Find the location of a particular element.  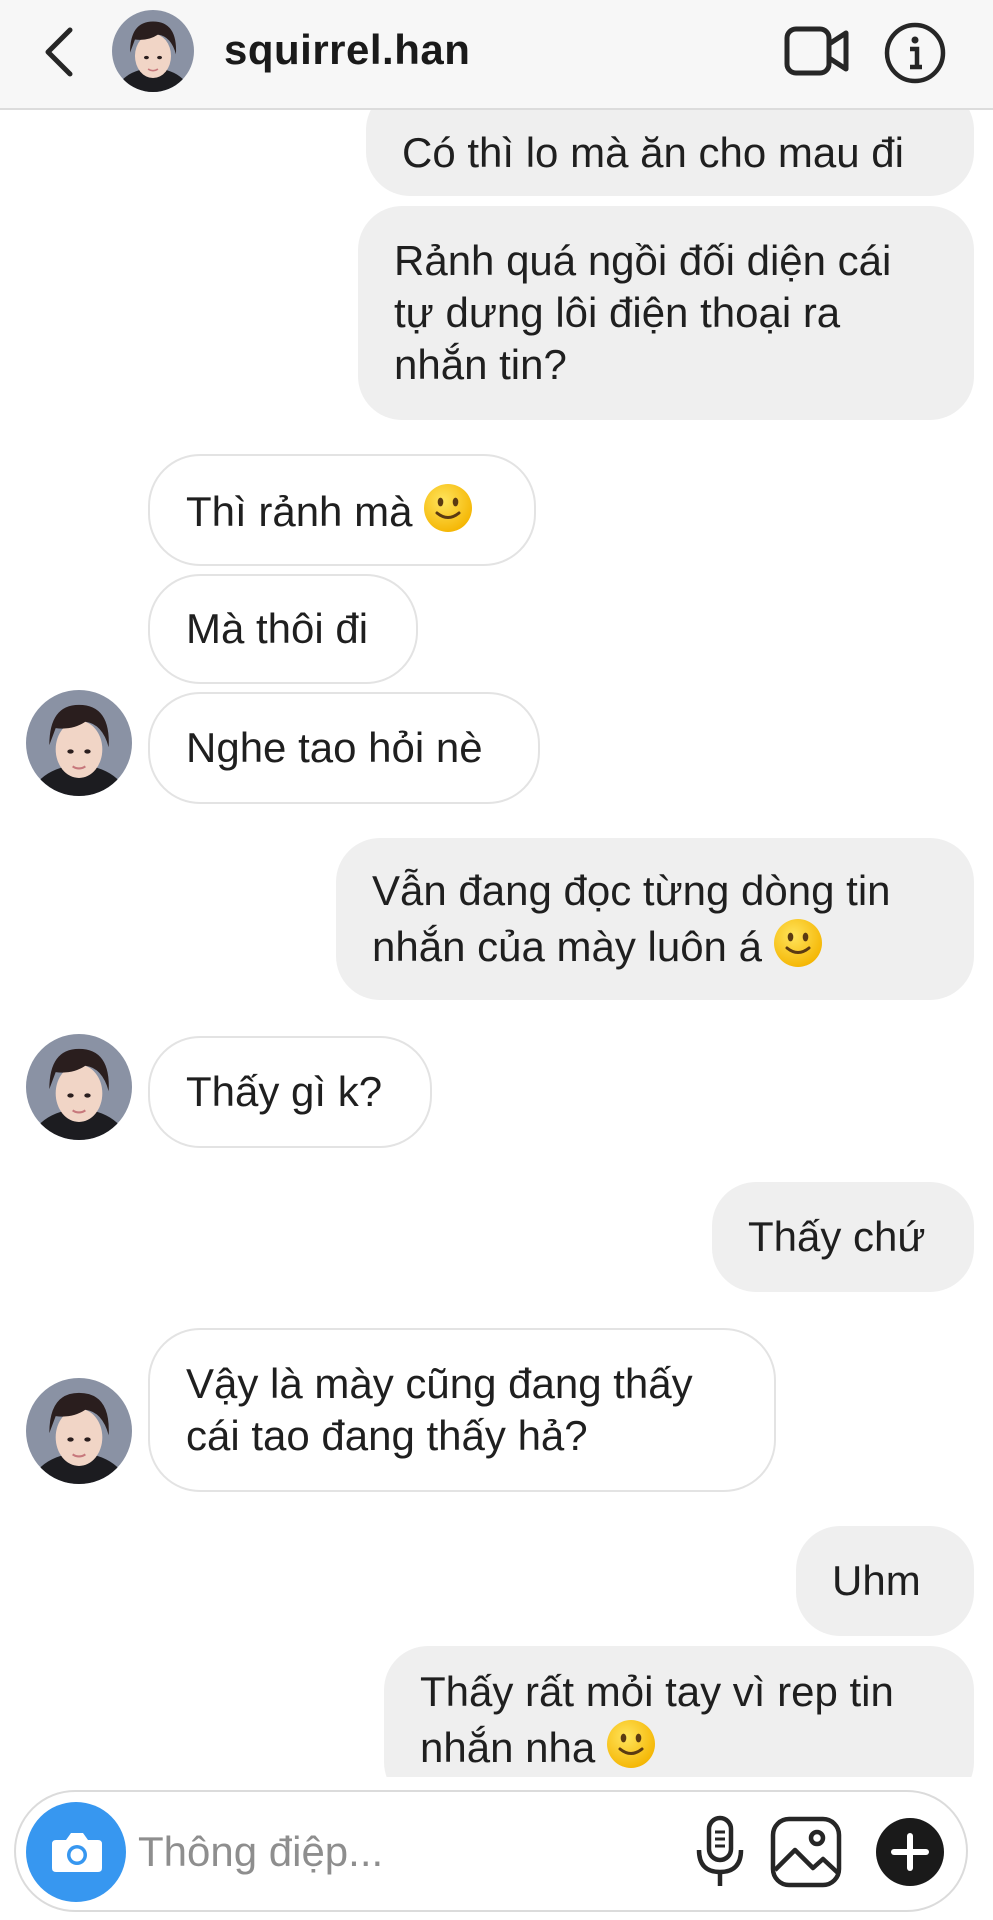

camera-button is located at coordinates (76, 1852).